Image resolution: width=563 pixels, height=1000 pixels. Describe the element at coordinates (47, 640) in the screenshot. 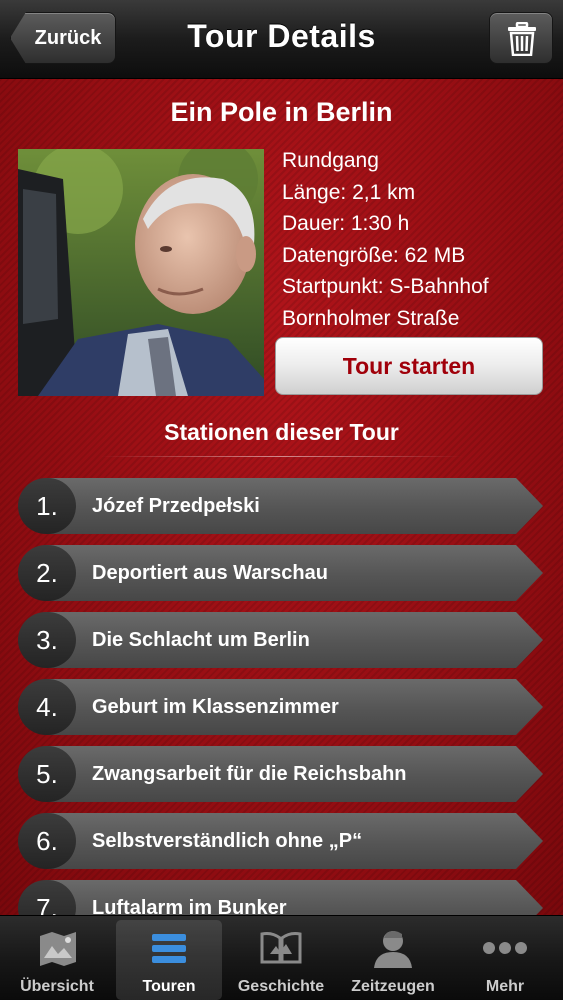

I see `station-number: 3.` at that location.